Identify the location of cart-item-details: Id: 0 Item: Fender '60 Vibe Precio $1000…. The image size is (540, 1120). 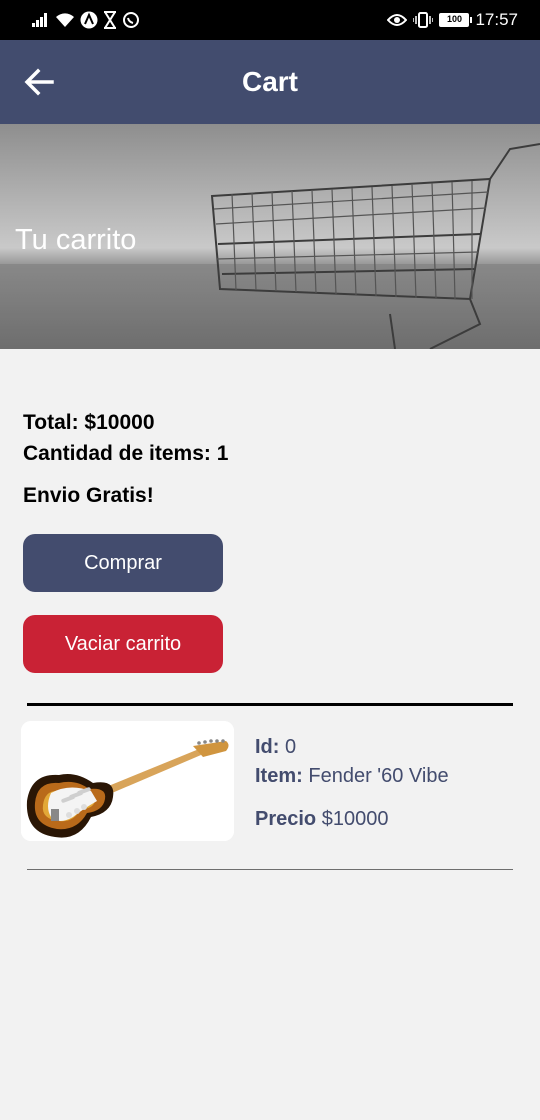
(352, 783).